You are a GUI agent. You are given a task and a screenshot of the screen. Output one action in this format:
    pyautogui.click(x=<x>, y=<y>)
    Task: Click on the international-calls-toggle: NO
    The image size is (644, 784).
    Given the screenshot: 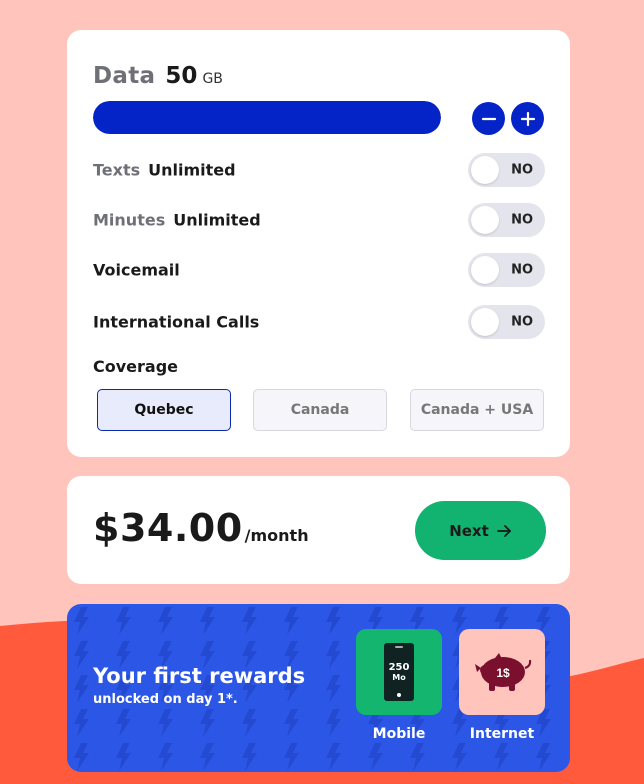 What is the action you would take?
    pyautogui.click(x=506, y=322)
    